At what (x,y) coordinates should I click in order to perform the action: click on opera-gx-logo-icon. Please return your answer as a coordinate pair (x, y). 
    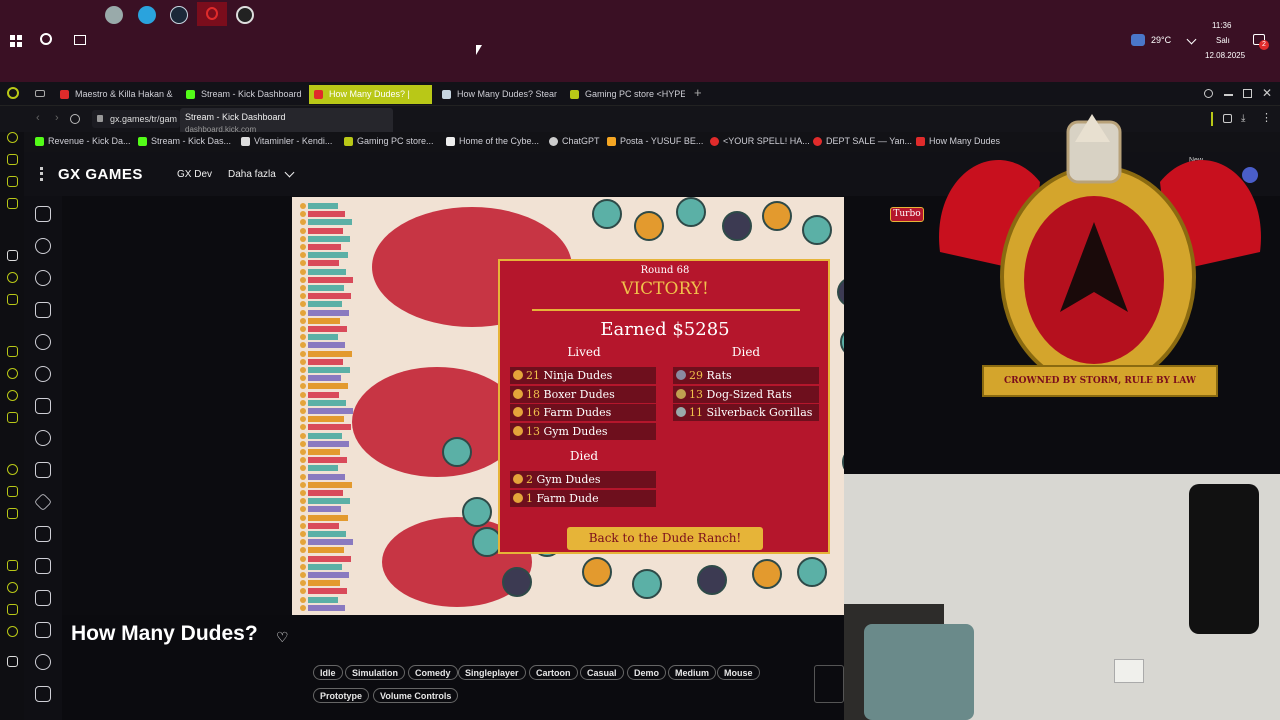
    Looking at the image, I should click on (13, 93).